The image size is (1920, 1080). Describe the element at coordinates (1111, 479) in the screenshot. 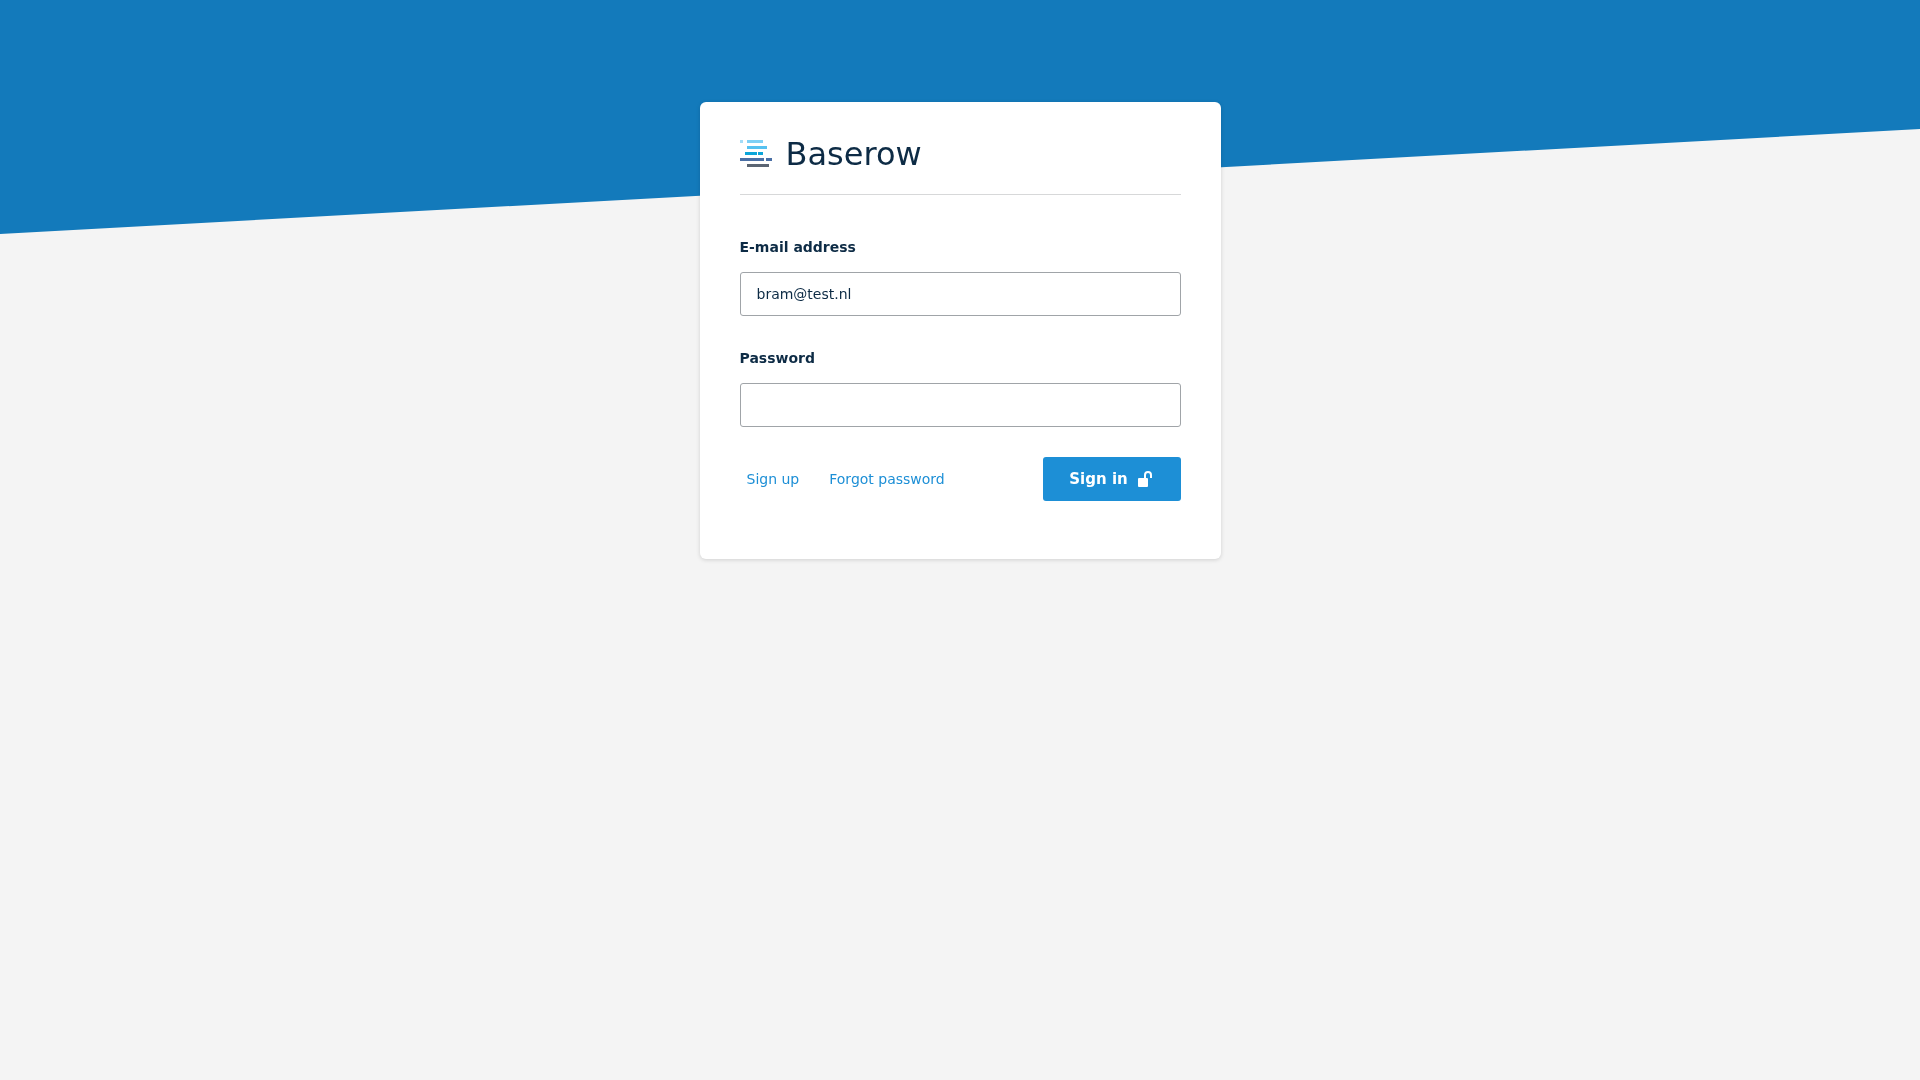

I see `sign-in-button: Sign in` at that location.